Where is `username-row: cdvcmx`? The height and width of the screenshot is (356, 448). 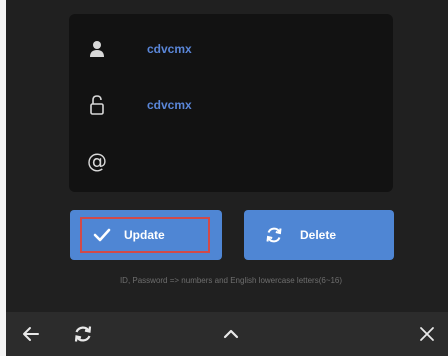 username-row: cdvcmx is located at coordinates (231, 49).